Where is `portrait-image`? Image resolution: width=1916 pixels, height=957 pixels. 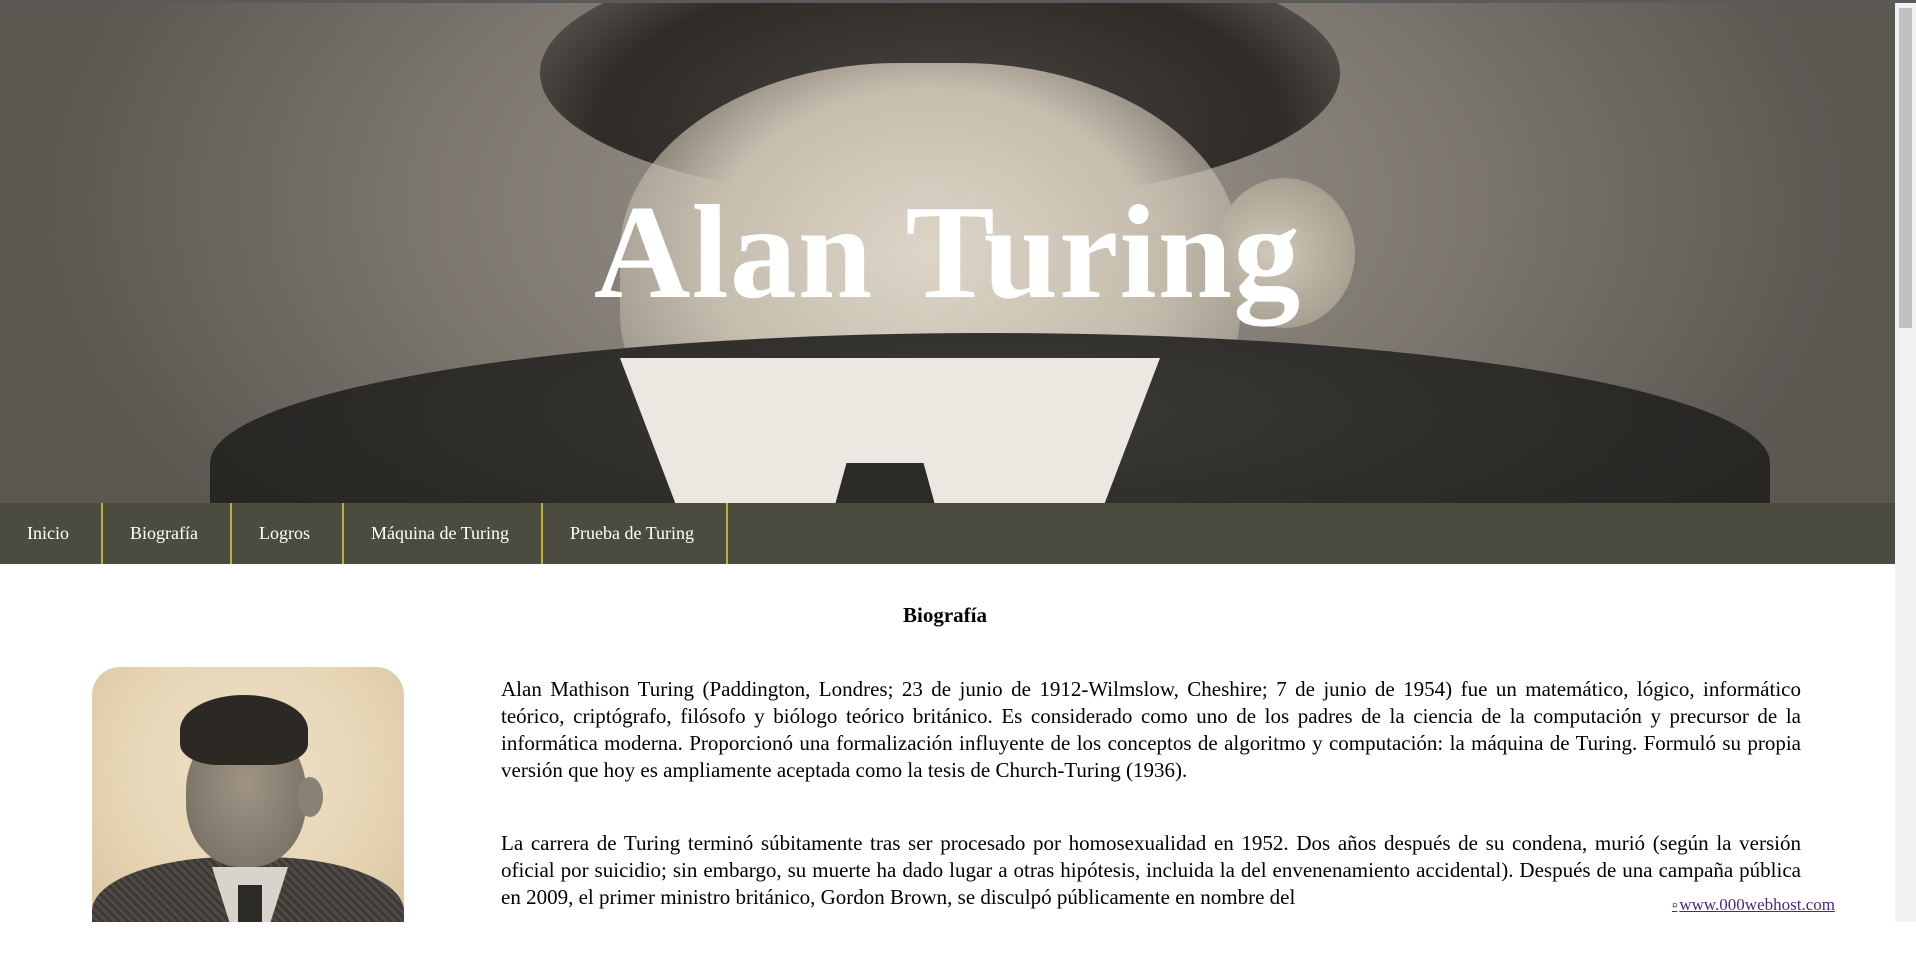 portrait-image is located at coordinates (248, 794).